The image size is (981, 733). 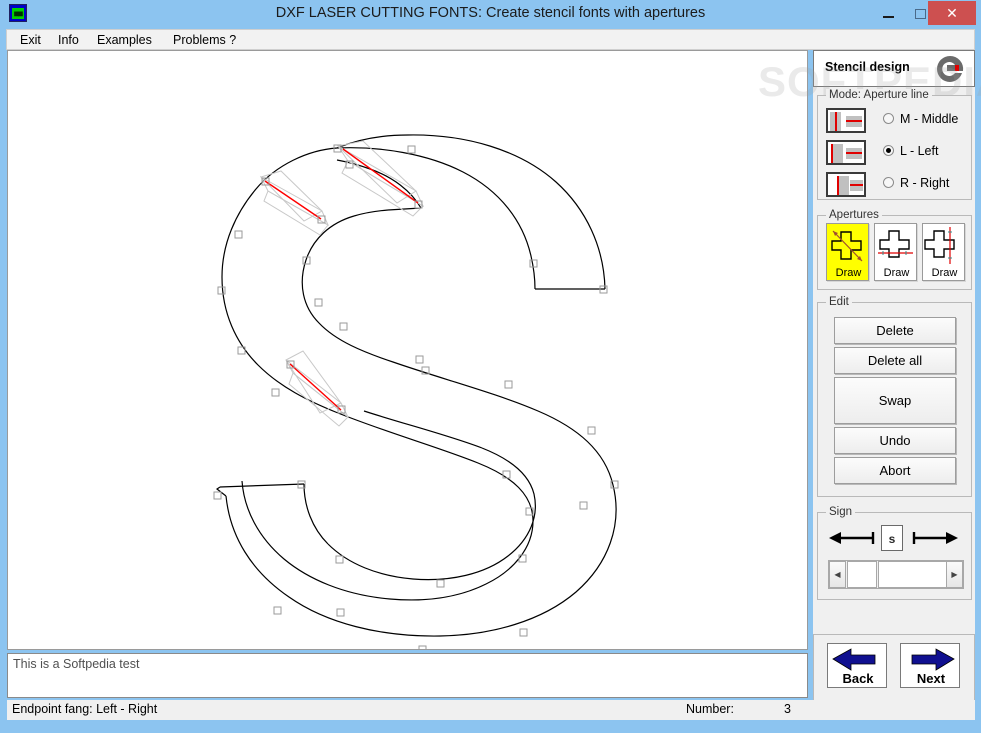 I want to click on sign-group: Sign s ◀ ▶, so click(x=894, y=553).